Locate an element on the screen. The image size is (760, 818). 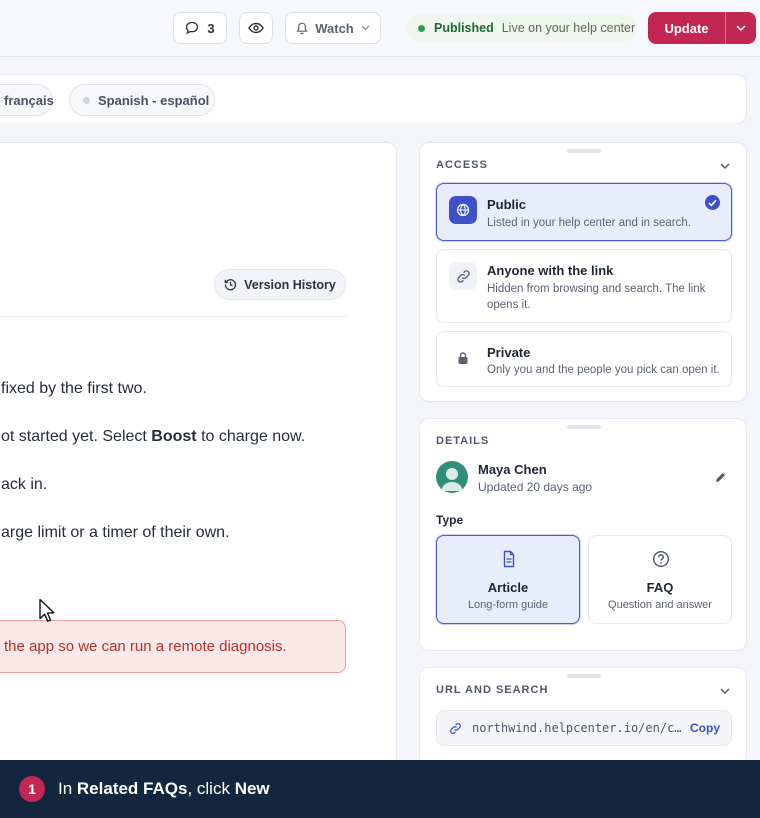
option-title: Anyone with the link is located at coordinates (550, 270).